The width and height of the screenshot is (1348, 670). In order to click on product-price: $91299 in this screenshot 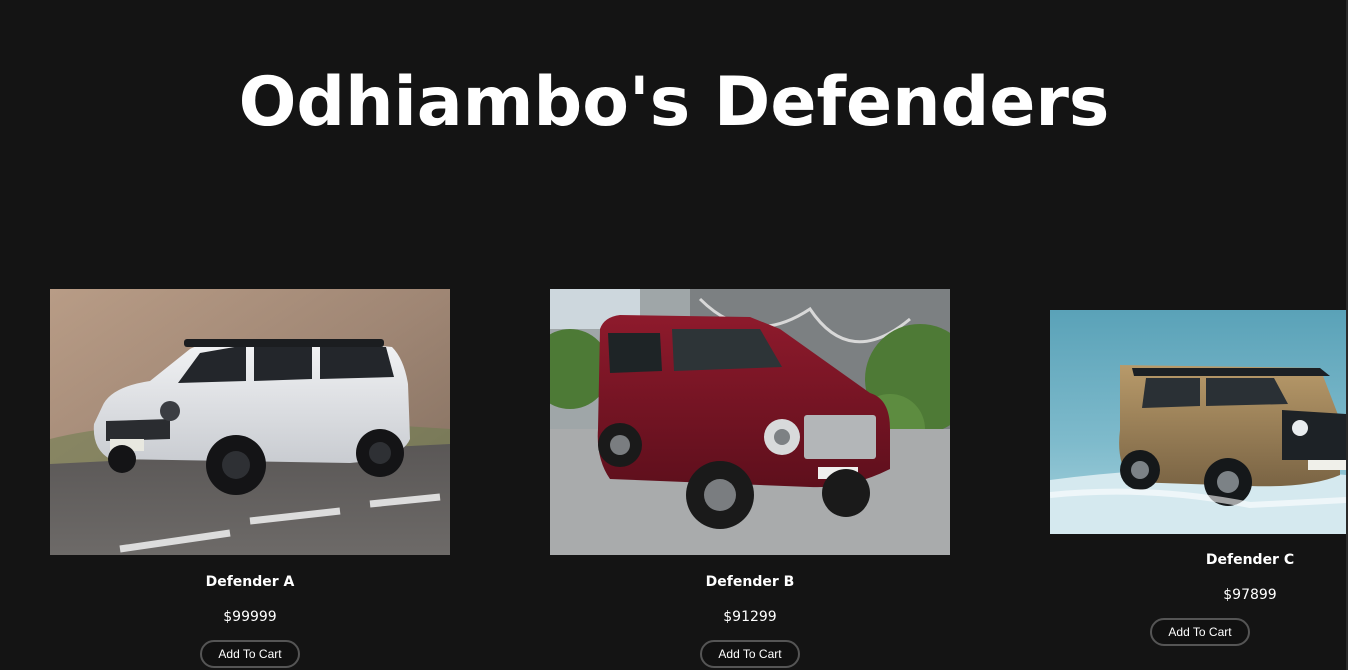, I will do `click(750, 617)`.